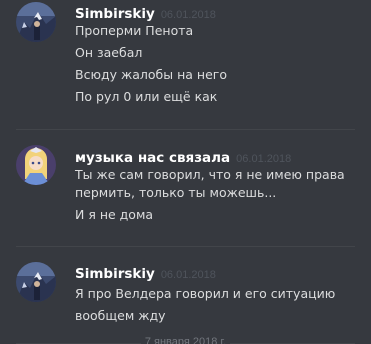  I want to click on message-text: вообщем жду, so click(120, 315).